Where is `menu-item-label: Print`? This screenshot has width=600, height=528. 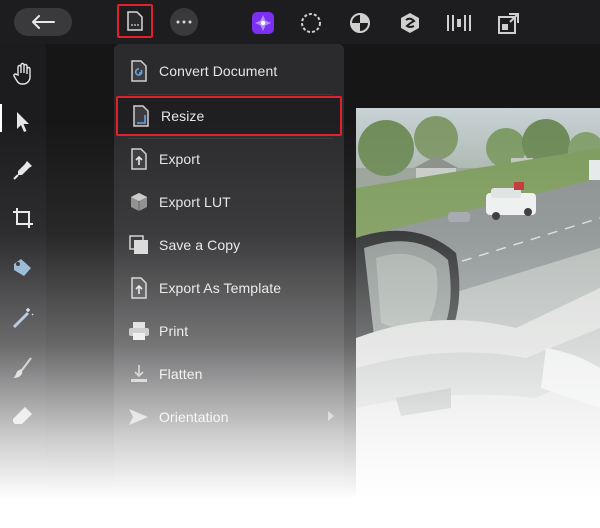
menu-item-label: Print is located at coordinates (174, 331).